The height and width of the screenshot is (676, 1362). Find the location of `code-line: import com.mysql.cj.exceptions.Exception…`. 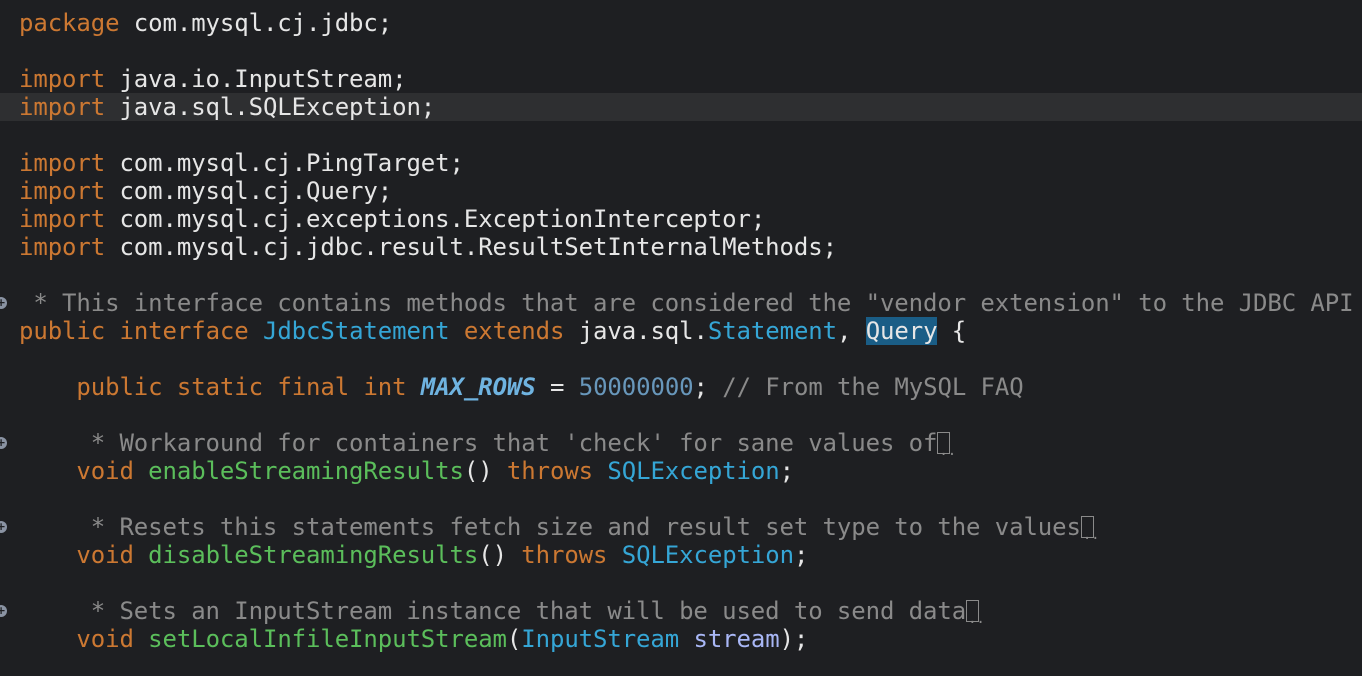

code-line: import com.mysql.cj.exceptions.Exception… is located at coordinates (681, 219).